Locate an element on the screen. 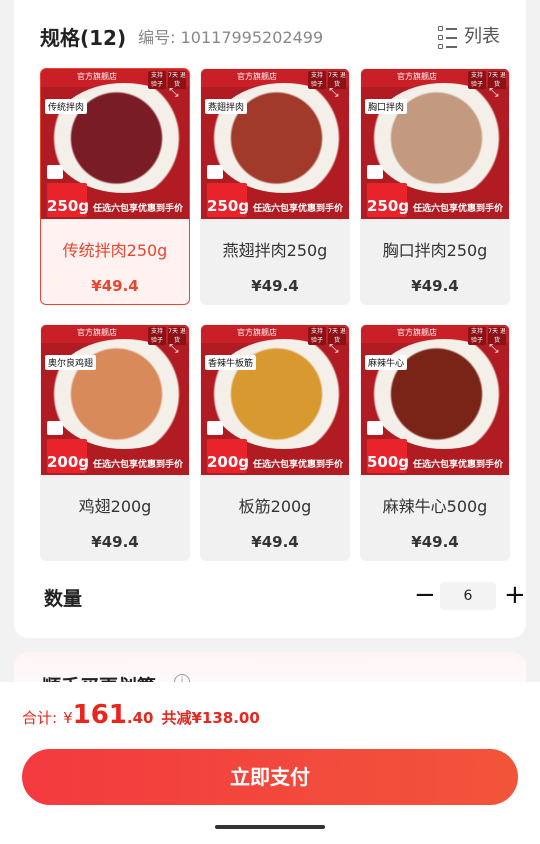 The height and width of the screenshot is (844, 540). product-image: 官方旗舰店 麻辣牛心 支持 验子 7天 退货 ⤡ 500g 任选六包享优惠到手价 is located at coordinates (435, 400).